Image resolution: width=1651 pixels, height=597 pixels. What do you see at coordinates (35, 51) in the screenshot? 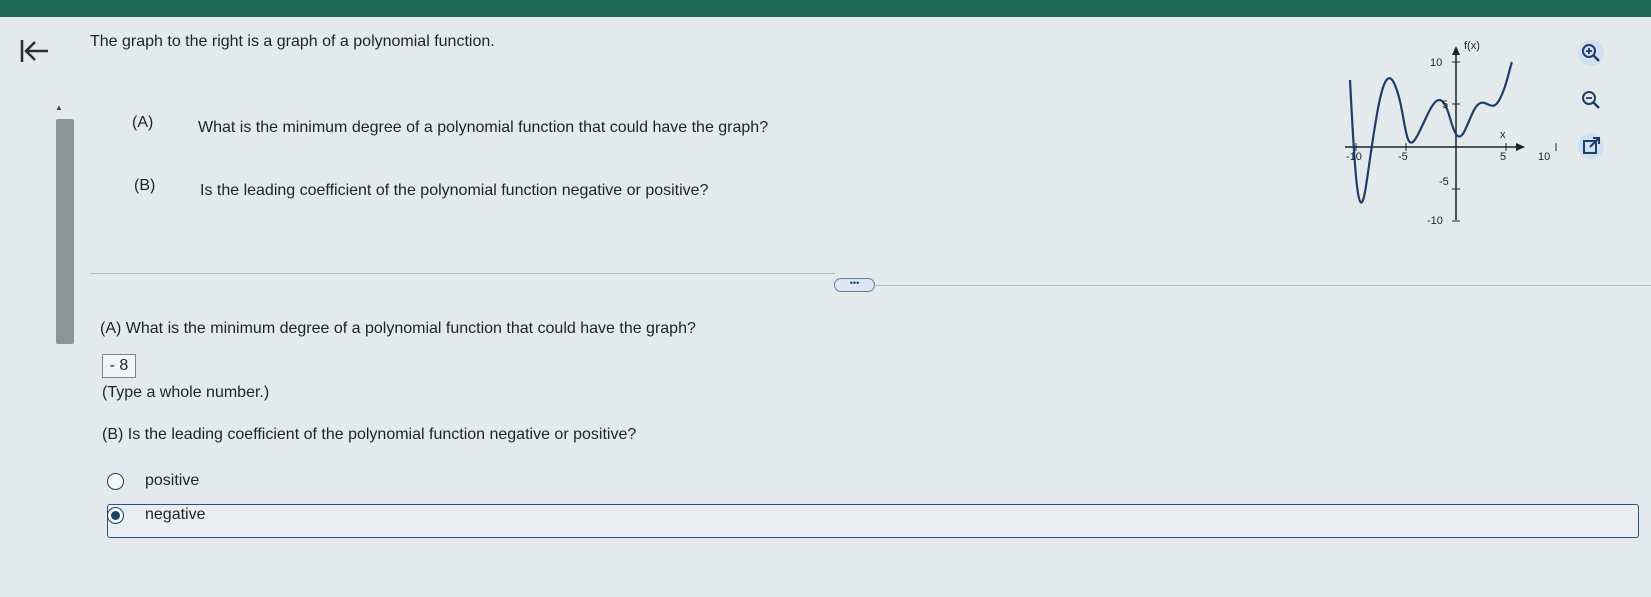
I see `back-arrow-icon` at bounding box center [35, 51].